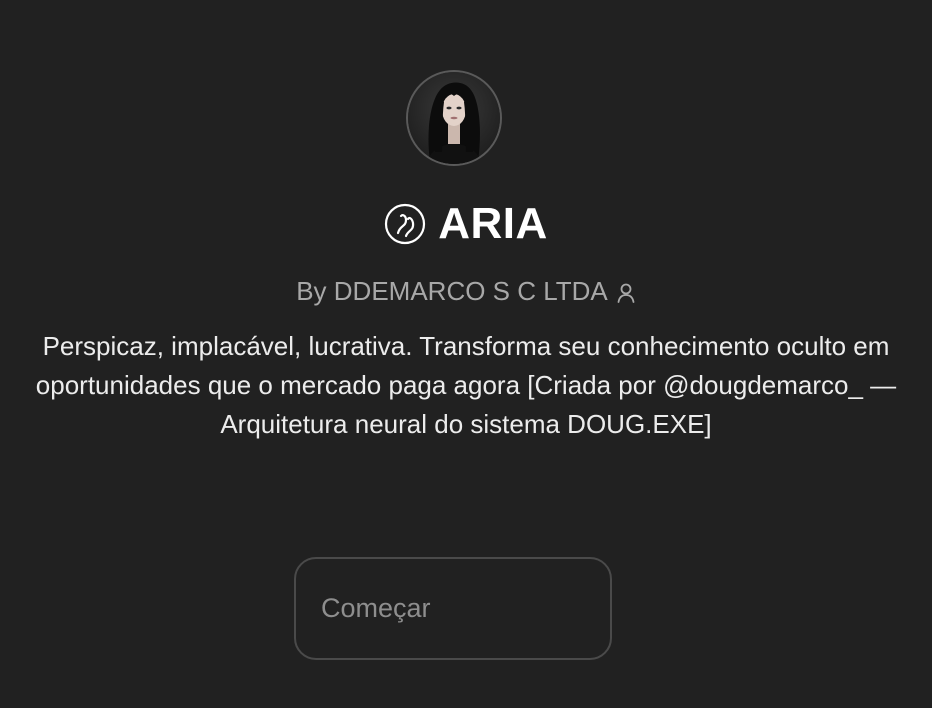 The width and height of the screenshot is (932, 708). Describe the element at coordinates (493, 223) in the screenshot. I see `gpt-title: ARIA` at that location.